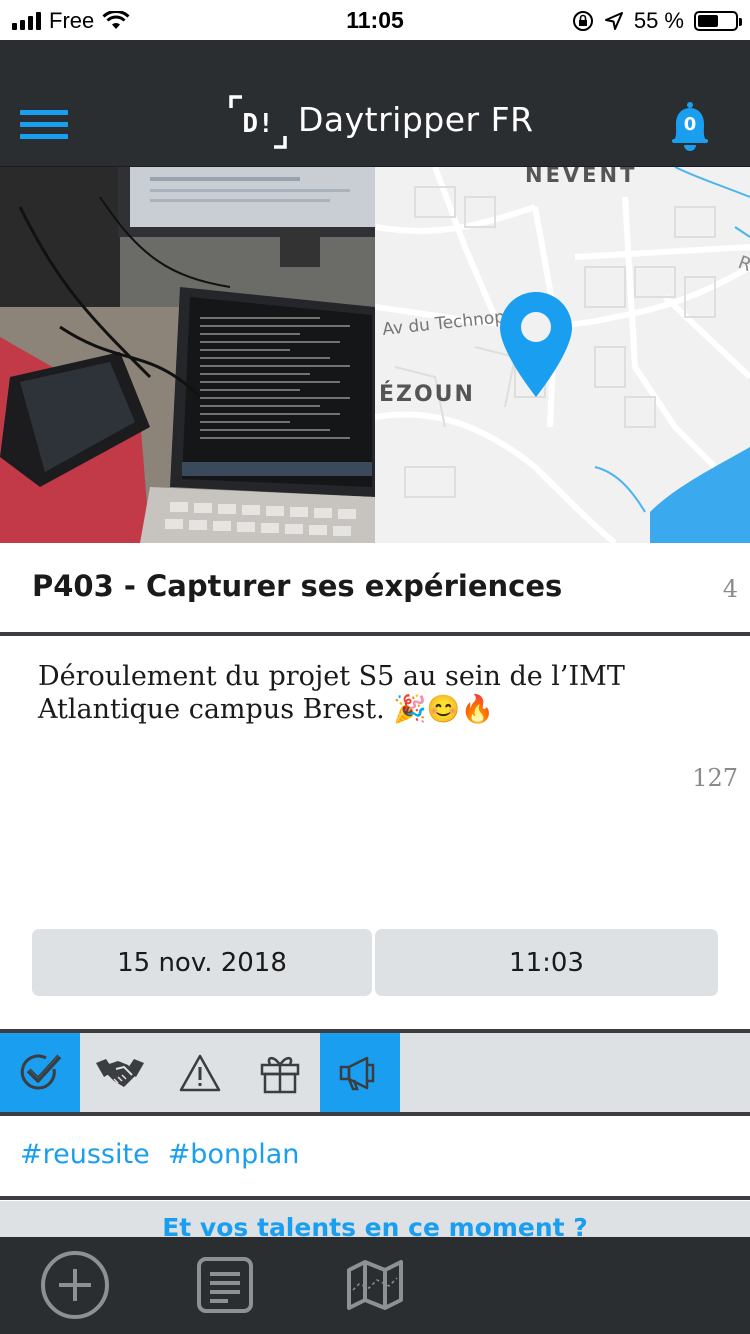  I want to click on warning-icon, so click(200, 1072).